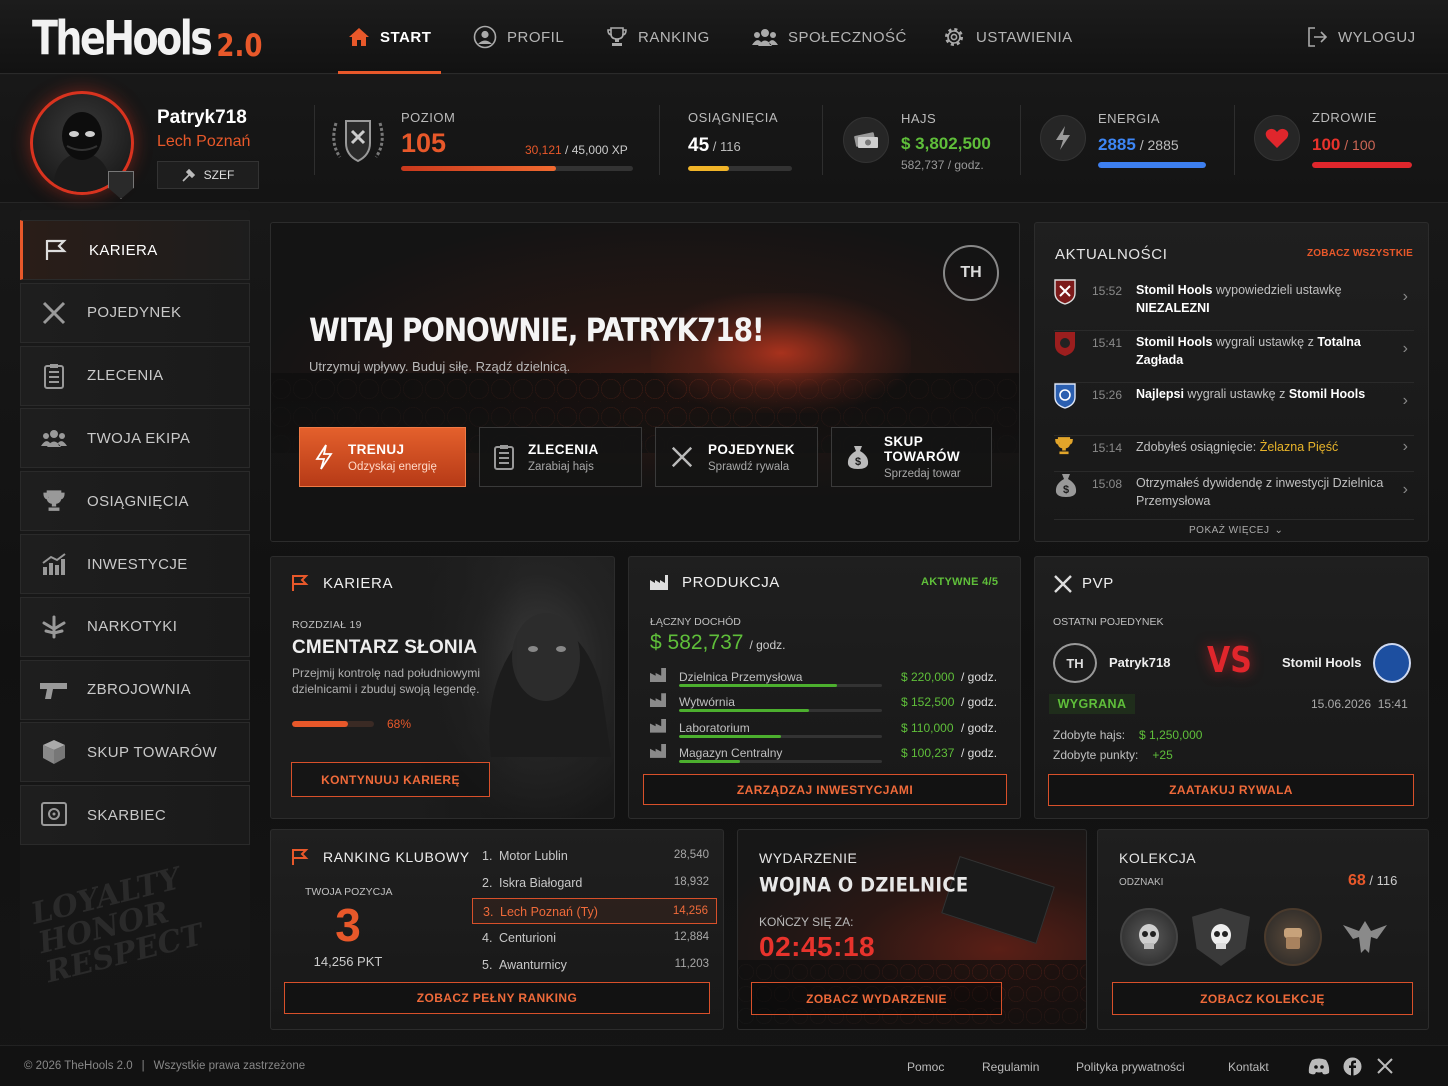 This screenshot has width=1448, height=1086. I want to click on health-label: ZDROWIE, so click(1344, 117).